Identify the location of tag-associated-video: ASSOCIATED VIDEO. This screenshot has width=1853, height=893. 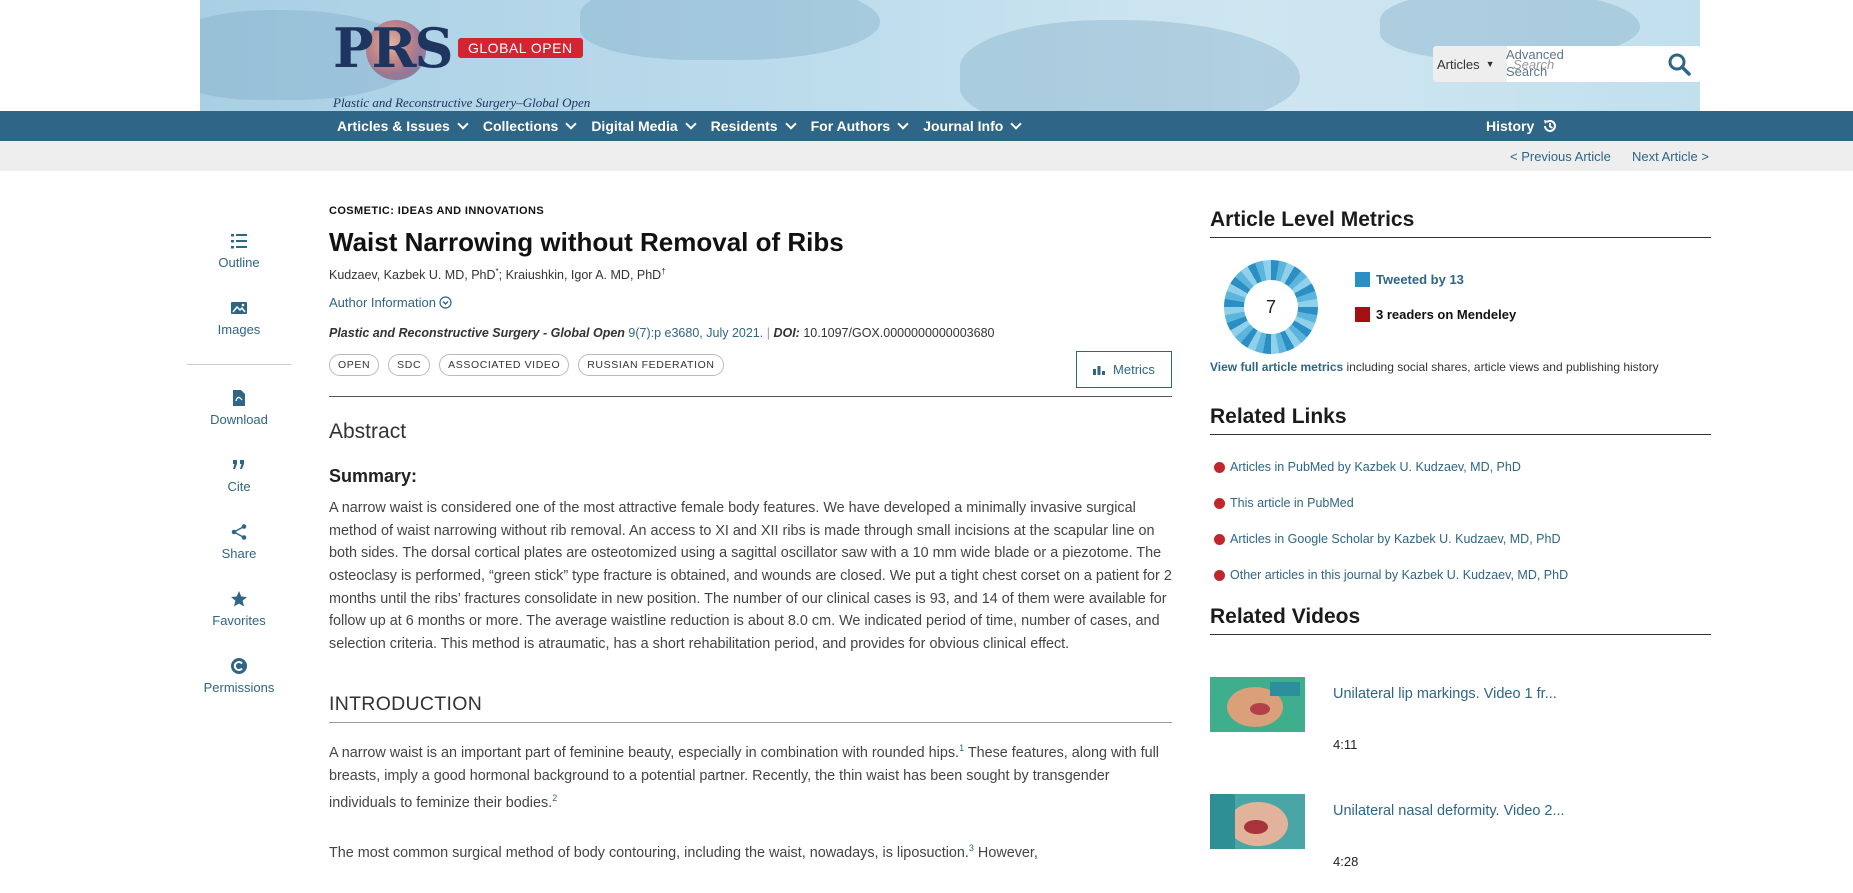
(504, 365).